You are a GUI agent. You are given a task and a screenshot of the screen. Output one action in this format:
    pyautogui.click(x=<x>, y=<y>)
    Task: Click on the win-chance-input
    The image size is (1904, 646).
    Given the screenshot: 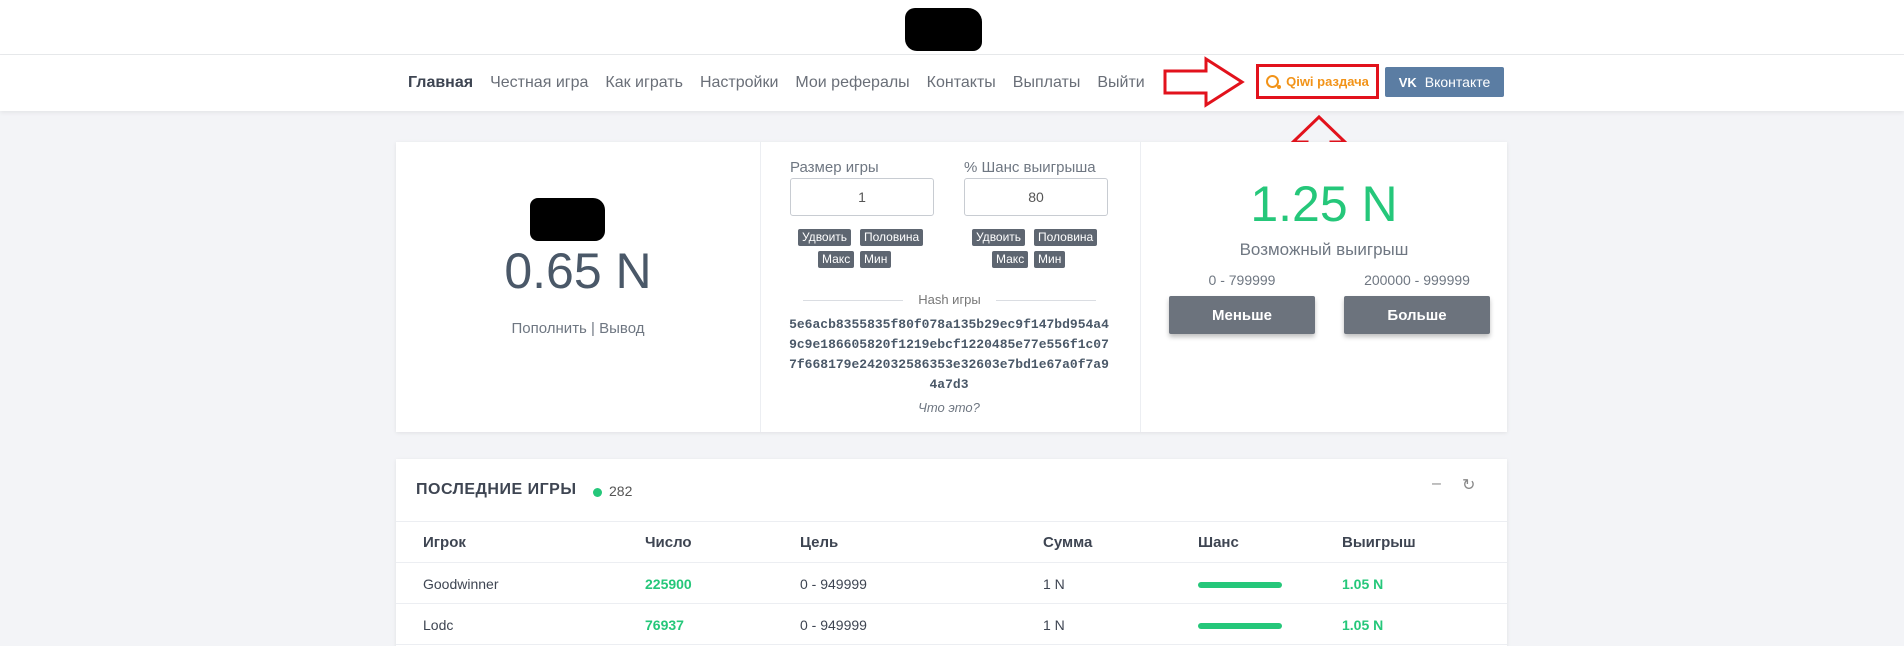 What is the action you would take?
    pyautogui.click(x=1036, y=197)
    